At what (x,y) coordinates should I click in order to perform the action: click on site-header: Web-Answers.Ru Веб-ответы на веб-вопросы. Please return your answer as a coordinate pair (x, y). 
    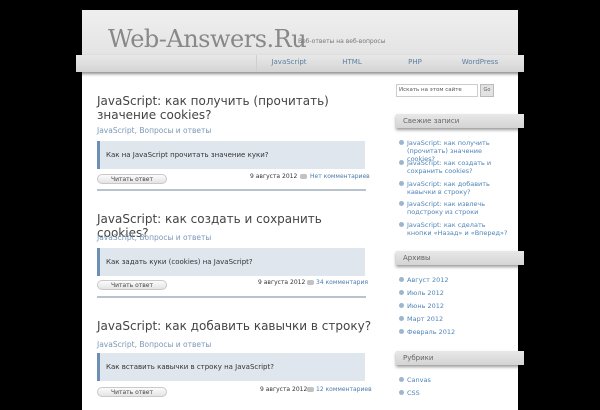
    Looking at the image, I should click on (300, 32).